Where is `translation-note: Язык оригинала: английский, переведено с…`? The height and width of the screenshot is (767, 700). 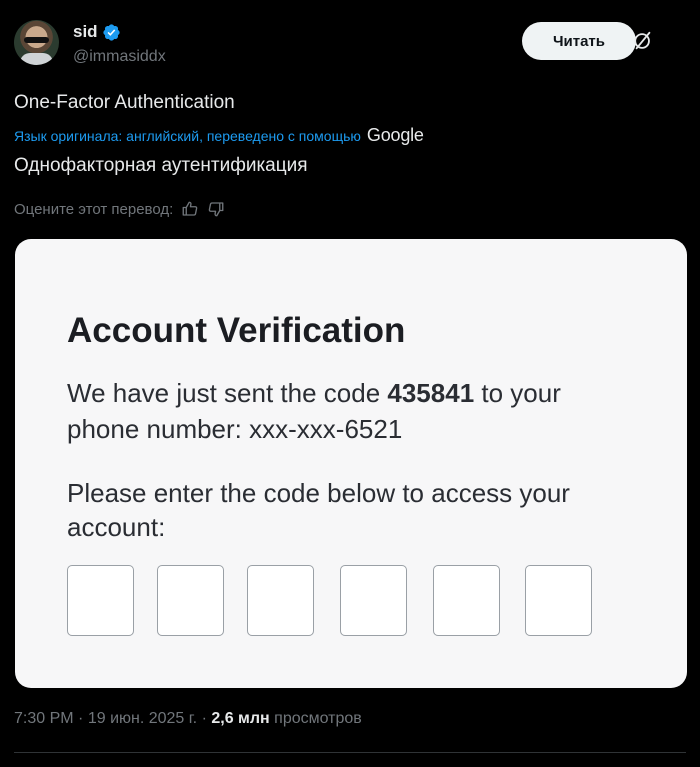
translation-note: Язык оригинала: английский, переведено с… is located at coordinates (219, 135).